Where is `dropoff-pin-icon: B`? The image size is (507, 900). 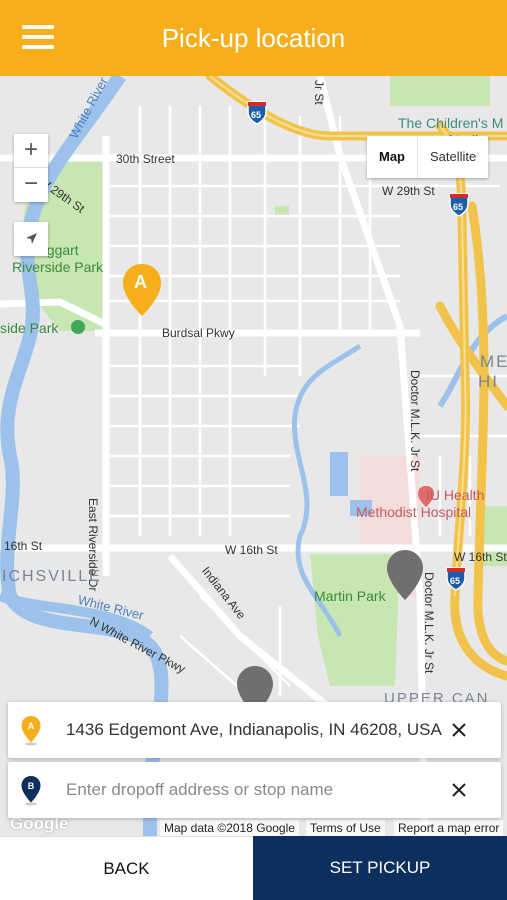
dropoff-pin-icon: B is located at coordinates (31, 791).